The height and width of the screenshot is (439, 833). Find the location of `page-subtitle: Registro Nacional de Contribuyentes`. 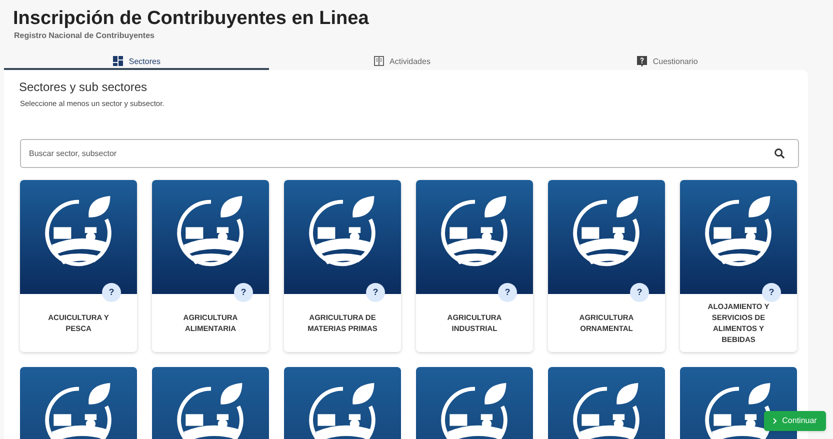

page-subtitle: Registro Nacional de Contribuyentes is located at coordinates (85, 36).